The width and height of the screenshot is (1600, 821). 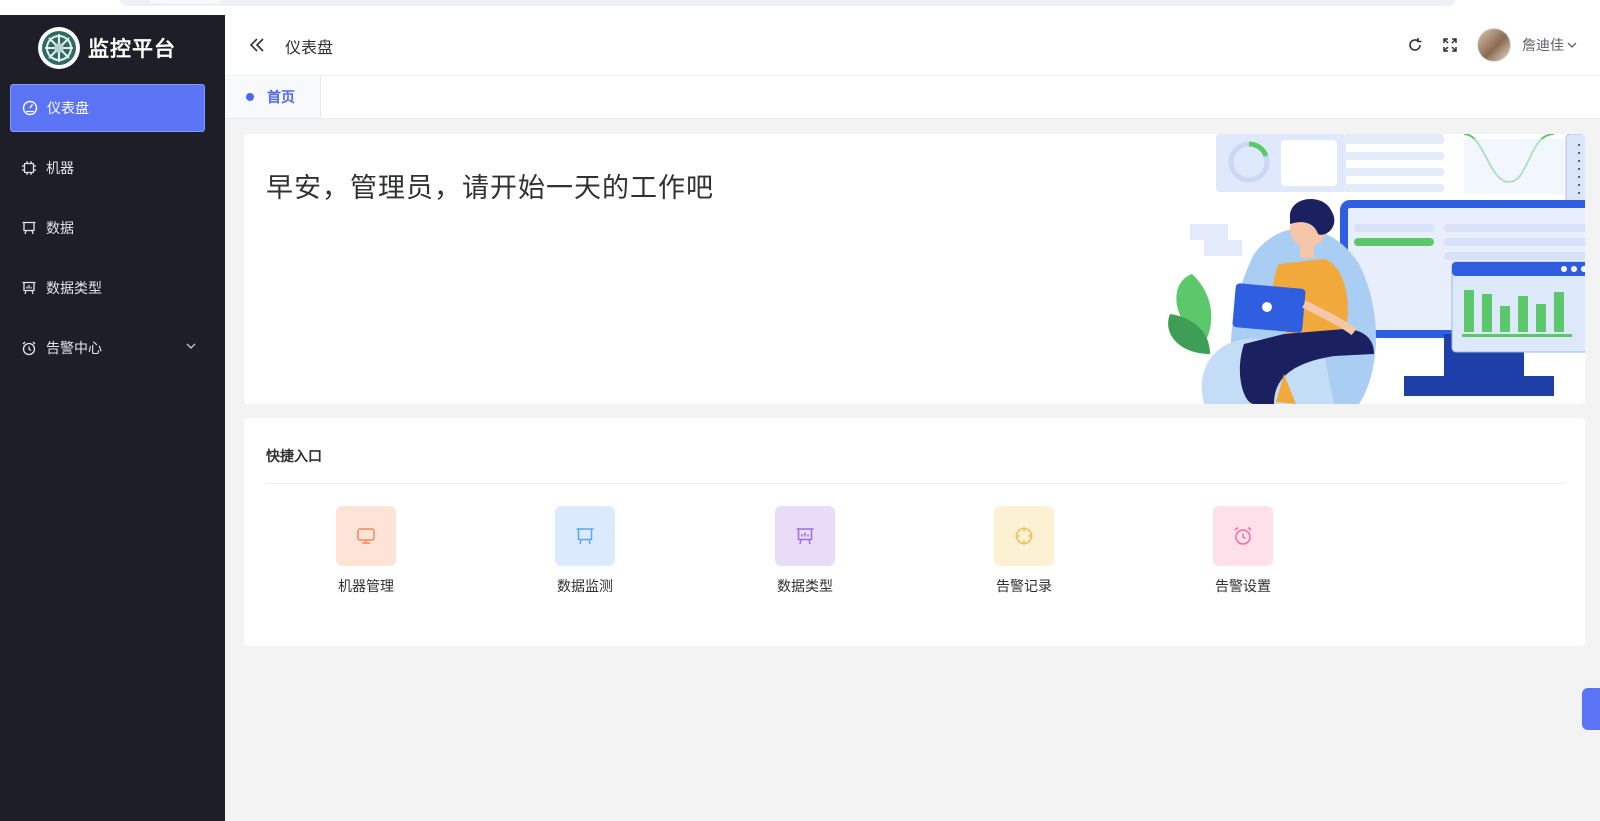 What do you see at coordinates (107, 228) in the screenshot?
I see `sidebar-item-data: 数据` at bounding box center [107, 228].